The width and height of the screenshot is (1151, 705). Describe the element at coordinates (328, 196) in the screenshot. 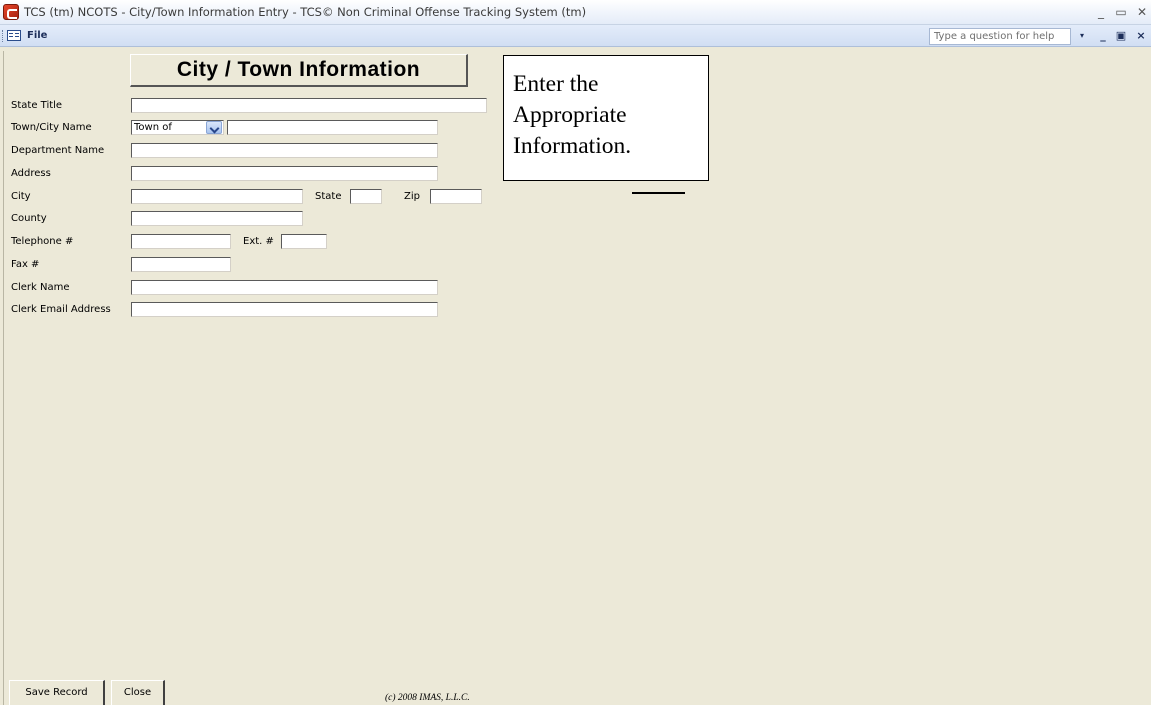

I see `state-label: State` at that location.